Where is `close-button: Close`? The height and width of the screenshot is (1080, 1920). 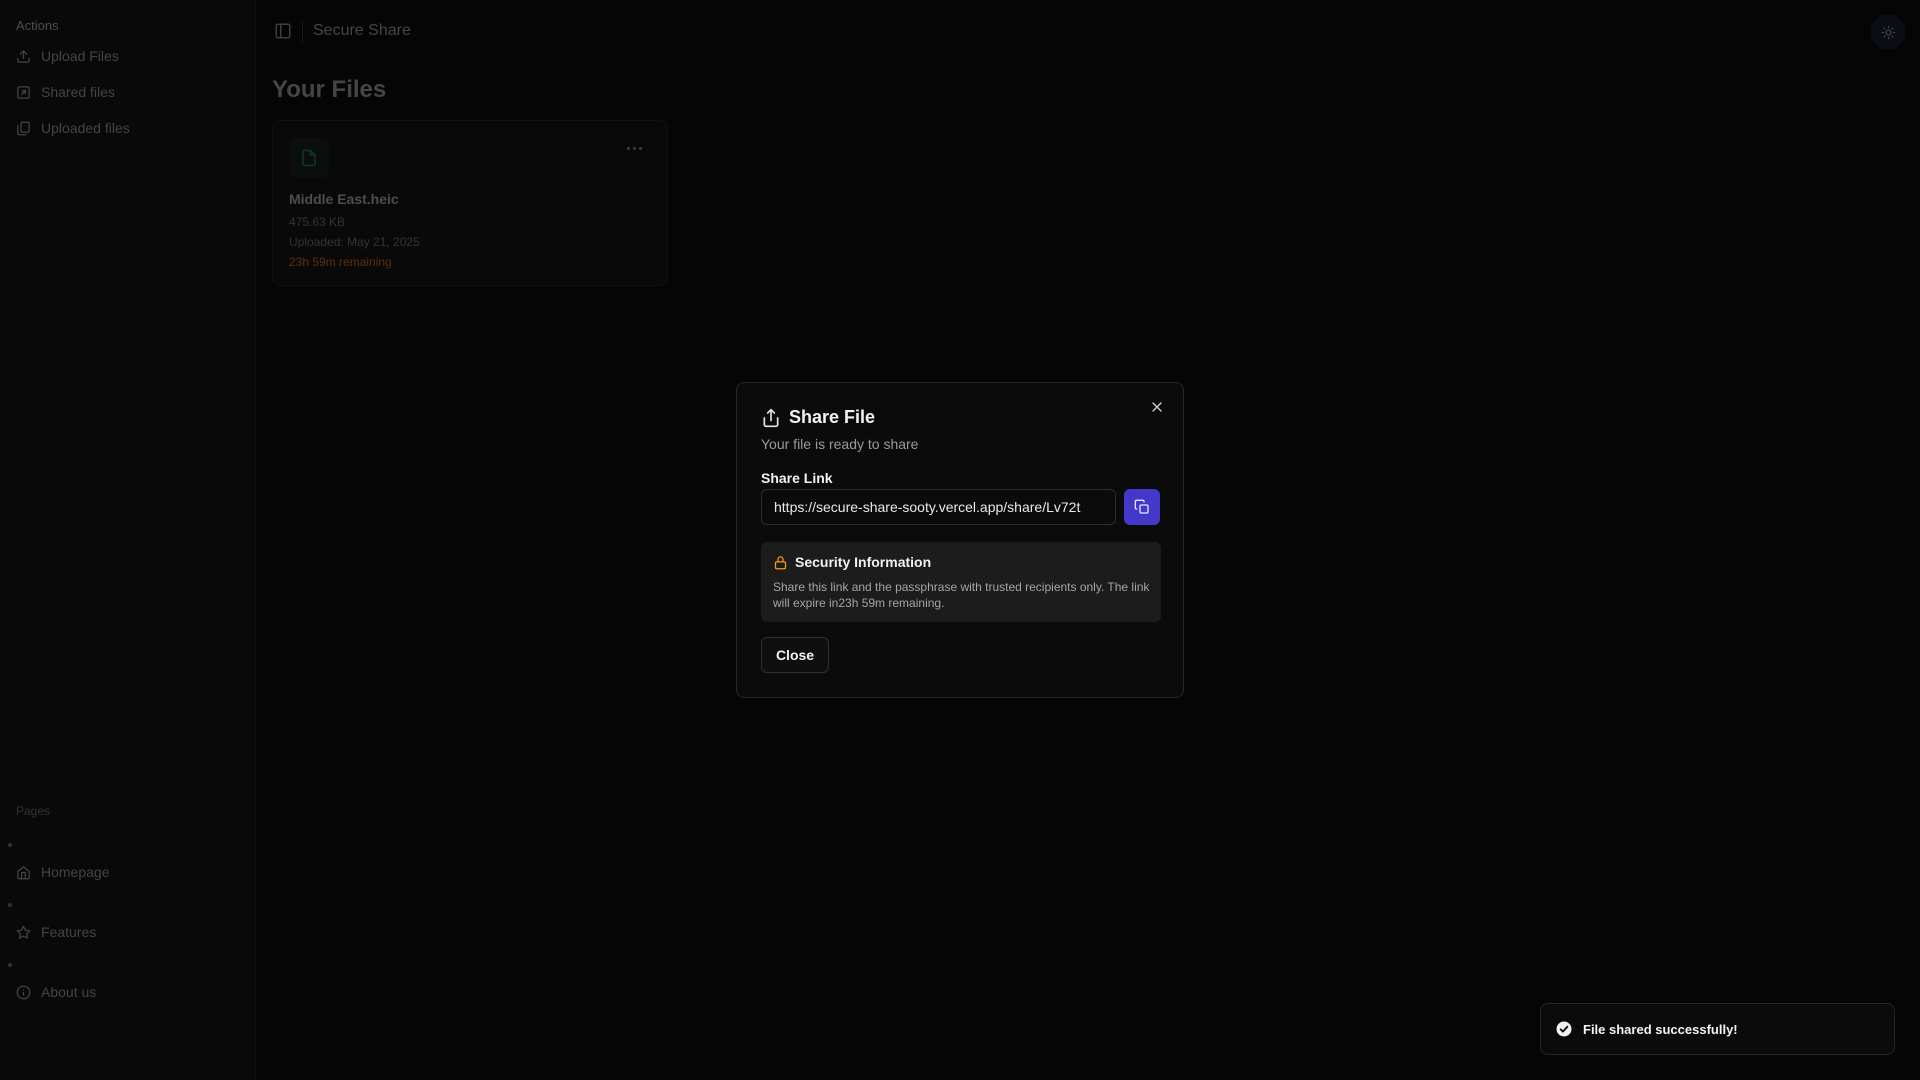 close-button: Close is located at coordinates (795, 655).